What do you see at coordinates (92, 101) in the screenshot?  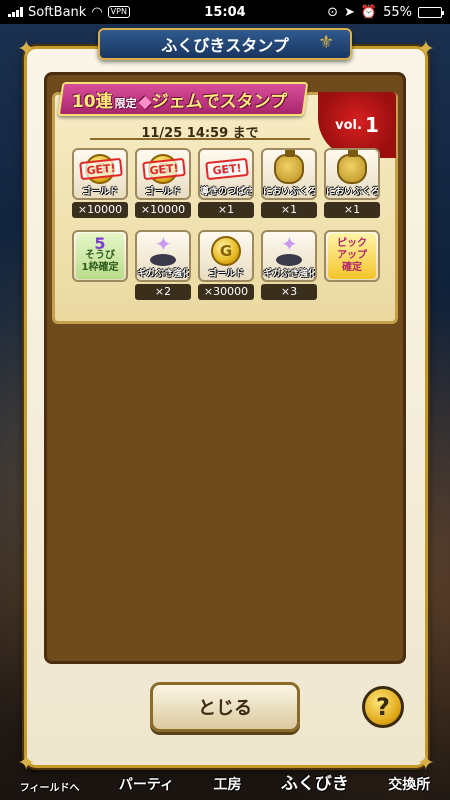 I see `banner-ten-pull: 10連` at bounding box center [92, 101].